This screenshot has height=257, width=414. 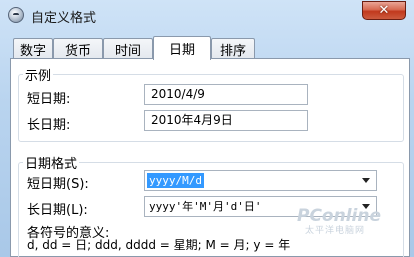 I want to click on watermark-subtext: 太平洋电脑网, so click(x=335, y=231).